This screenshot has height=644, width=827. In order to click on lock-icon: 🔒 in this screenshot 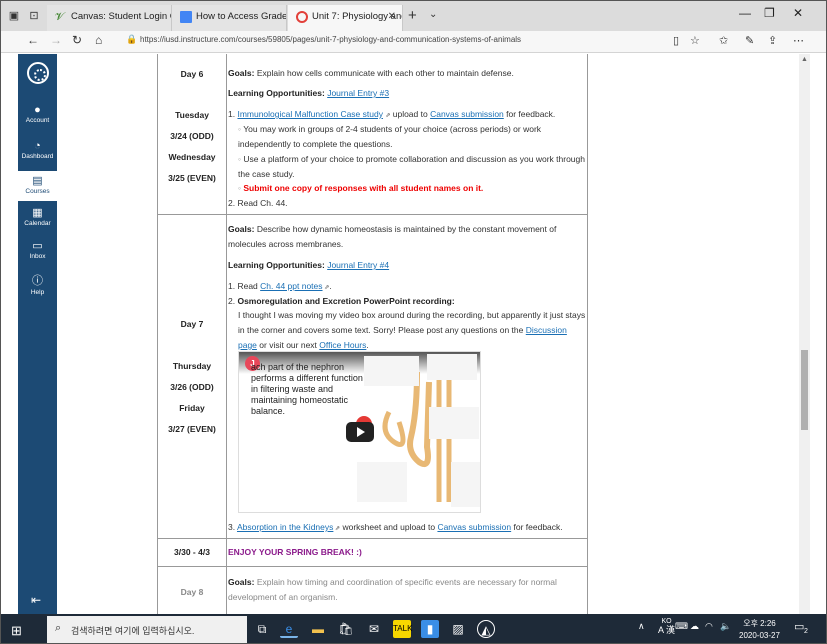, I will do `click(132, 39)`.